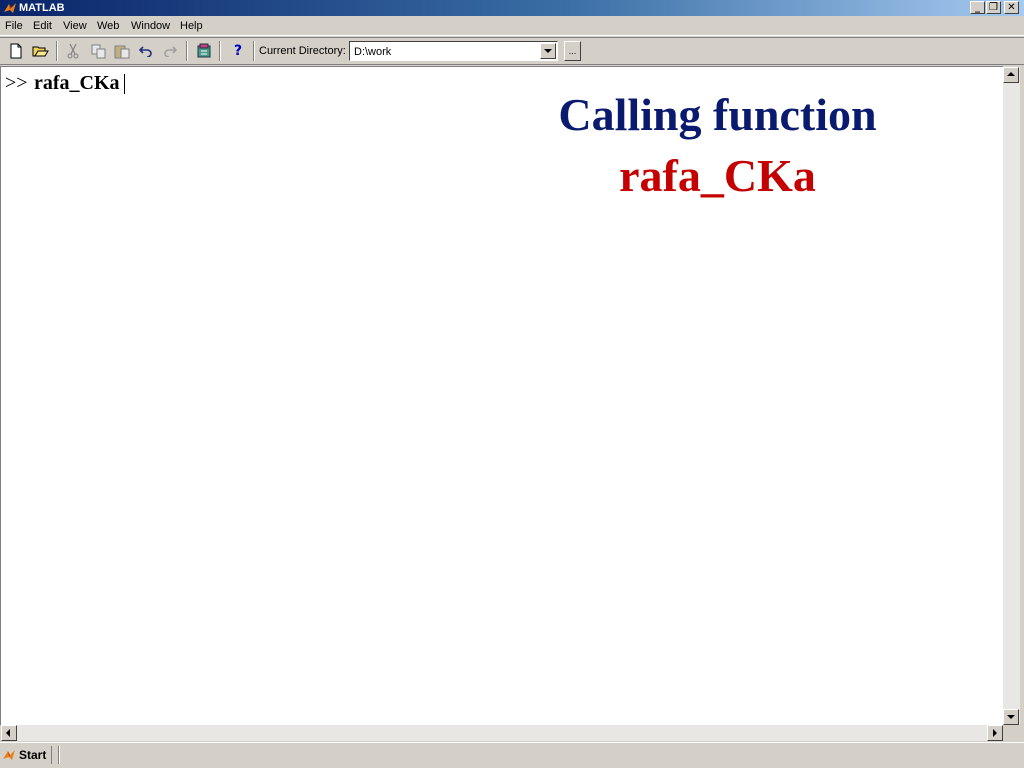 The width and height of the screenshot is (1024, 768). I want to click on text-cursor, so click(124, 84).